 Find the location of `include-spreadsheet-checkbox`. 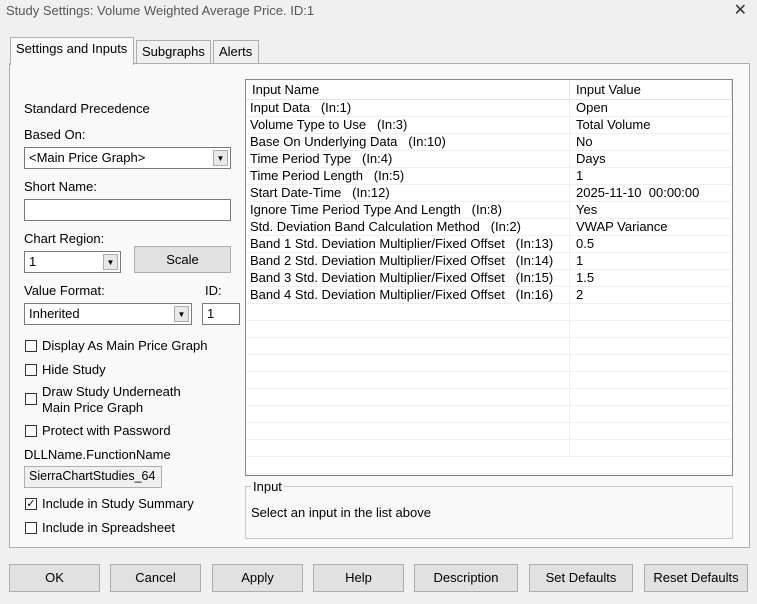

include-spreadsheet-checkbox is located at coordinates (31, 528).